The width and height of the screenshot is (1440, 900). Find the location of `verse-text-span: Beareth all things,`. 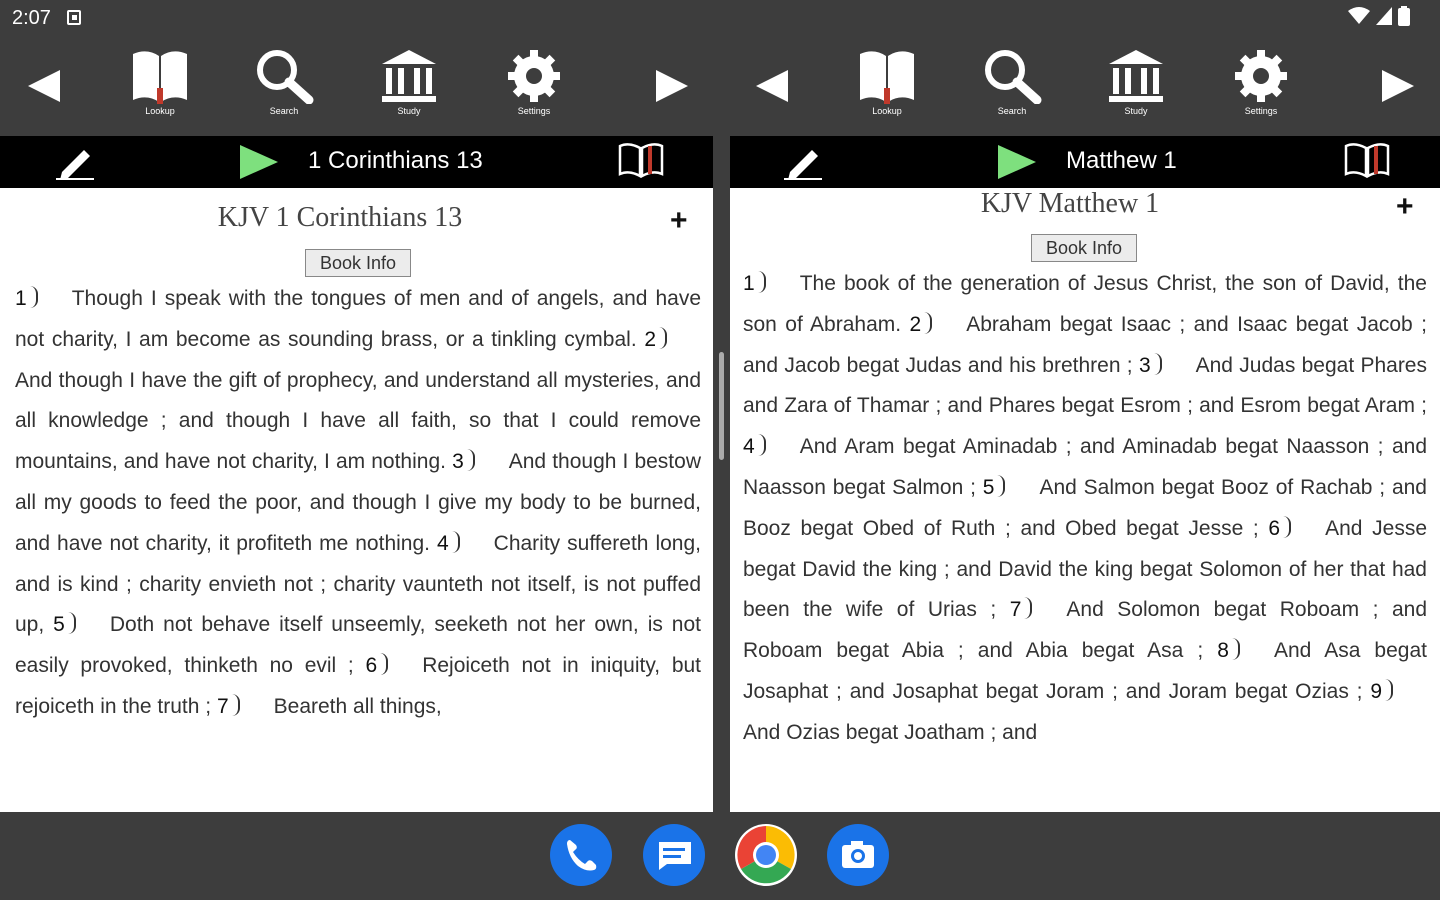

verse-text-span: Beareth all things, is located at coordinates (357, 706).